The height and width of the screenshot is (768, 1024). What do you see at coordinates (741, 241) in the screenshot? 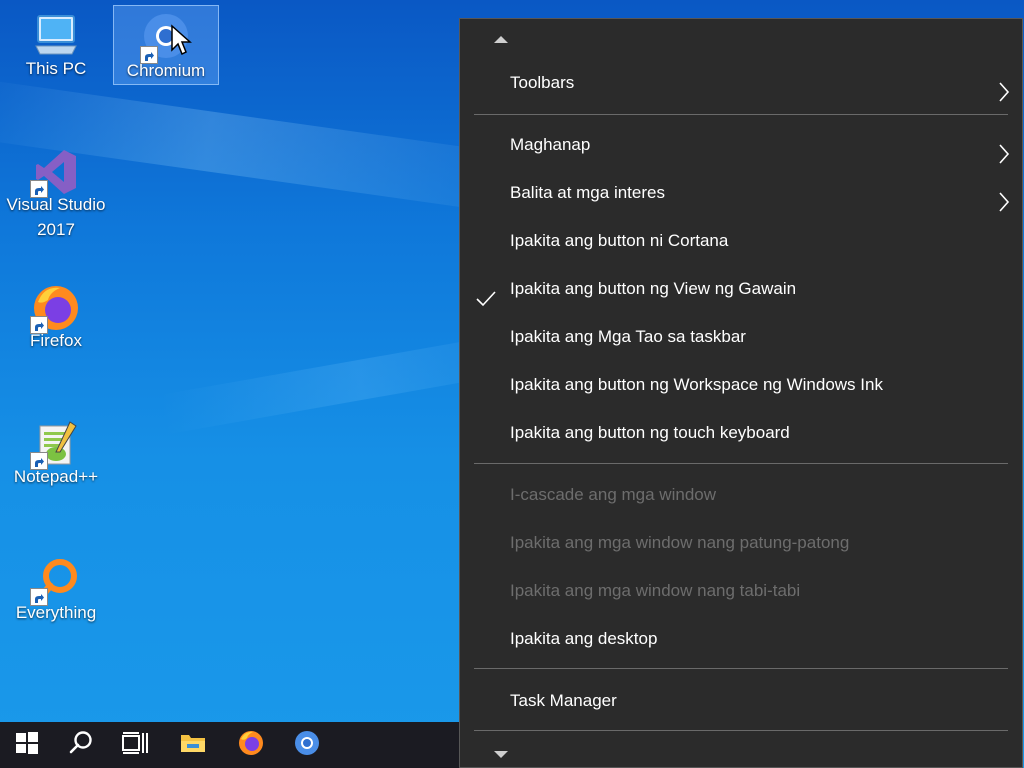
I see `menu-item-cortana-button: Ipakita ang button ni Cortana` at bounding box center [741, 241].